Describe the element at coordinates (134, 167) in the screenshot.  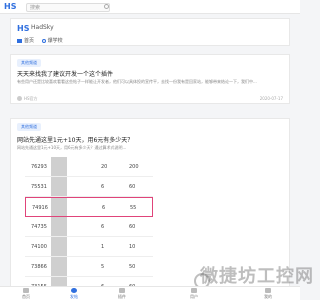
I see `cell: 200` at that location.